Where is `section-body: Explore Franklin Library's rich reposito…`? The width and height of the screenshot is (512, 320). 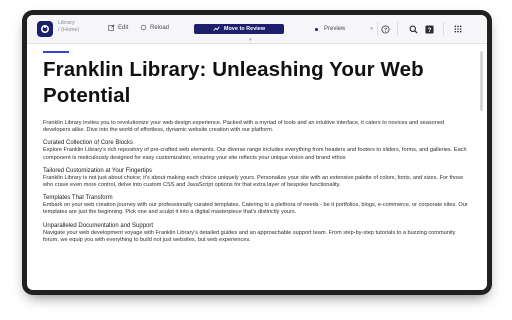
section-body: Explore Franklin Library's rich reposito… is located at coordinates (255, 154).